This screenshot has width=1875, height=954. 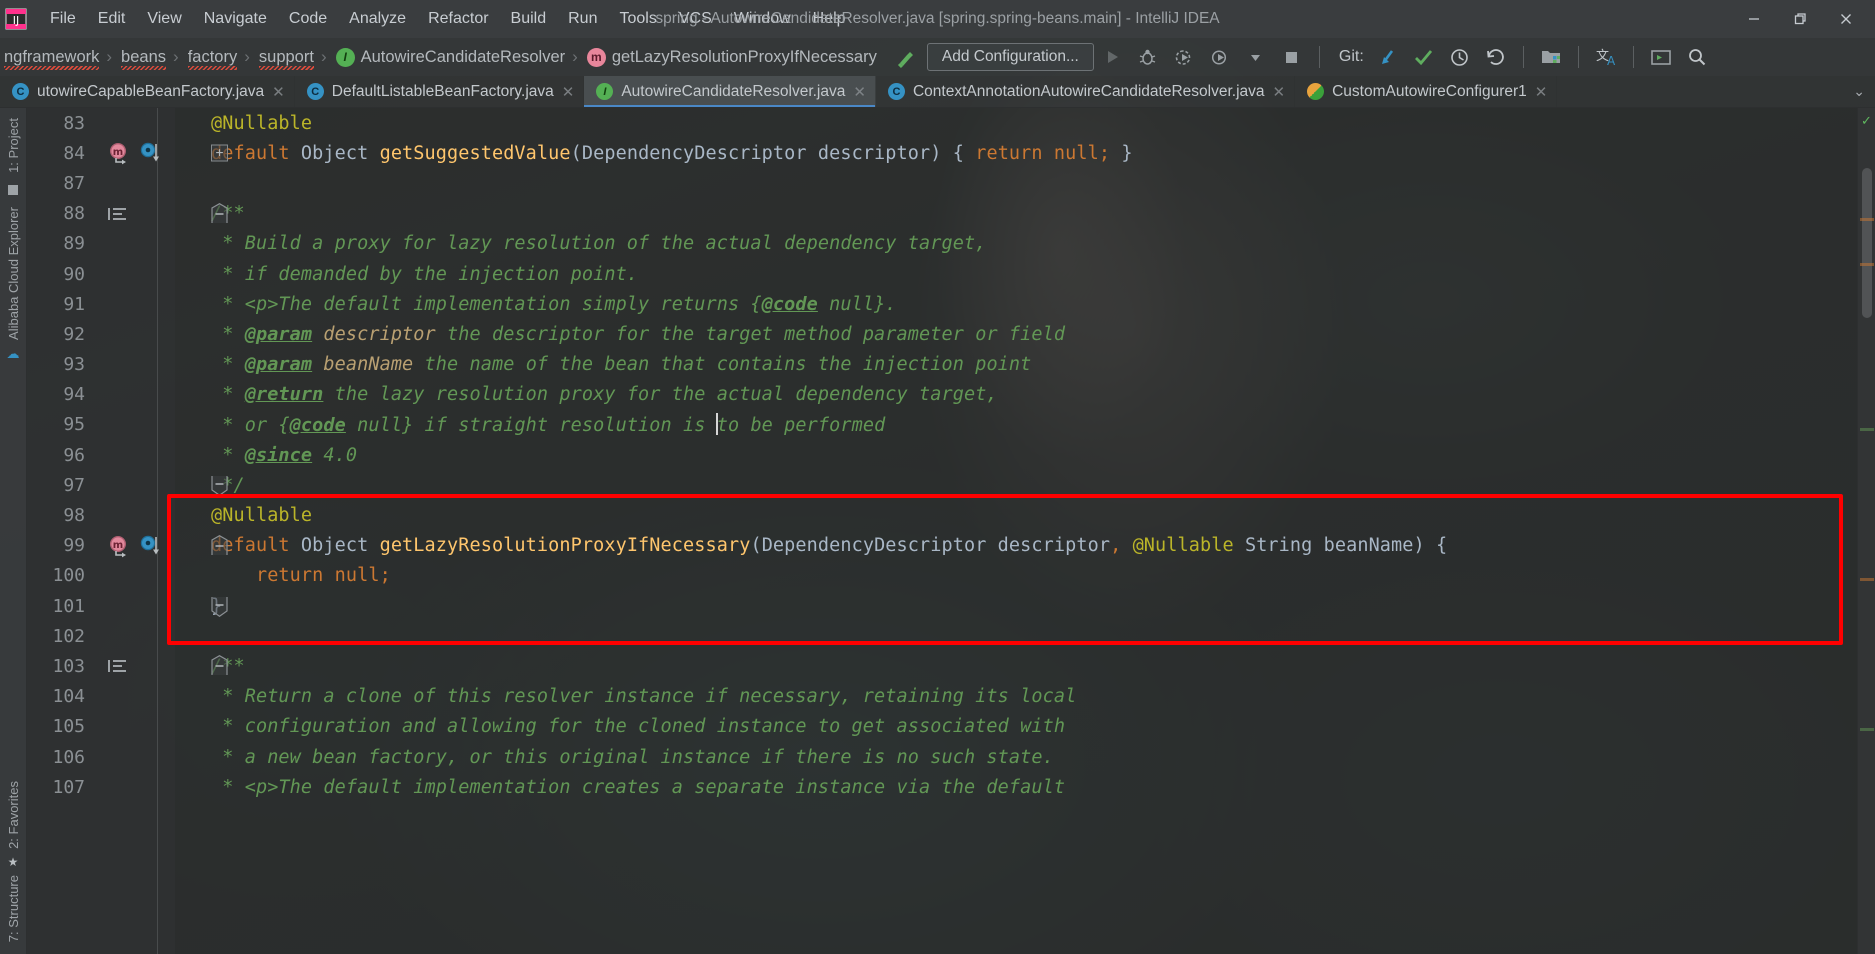 I want to click on breadcrumb-item-ngframework: ngframework, so click(x=50, y=58).